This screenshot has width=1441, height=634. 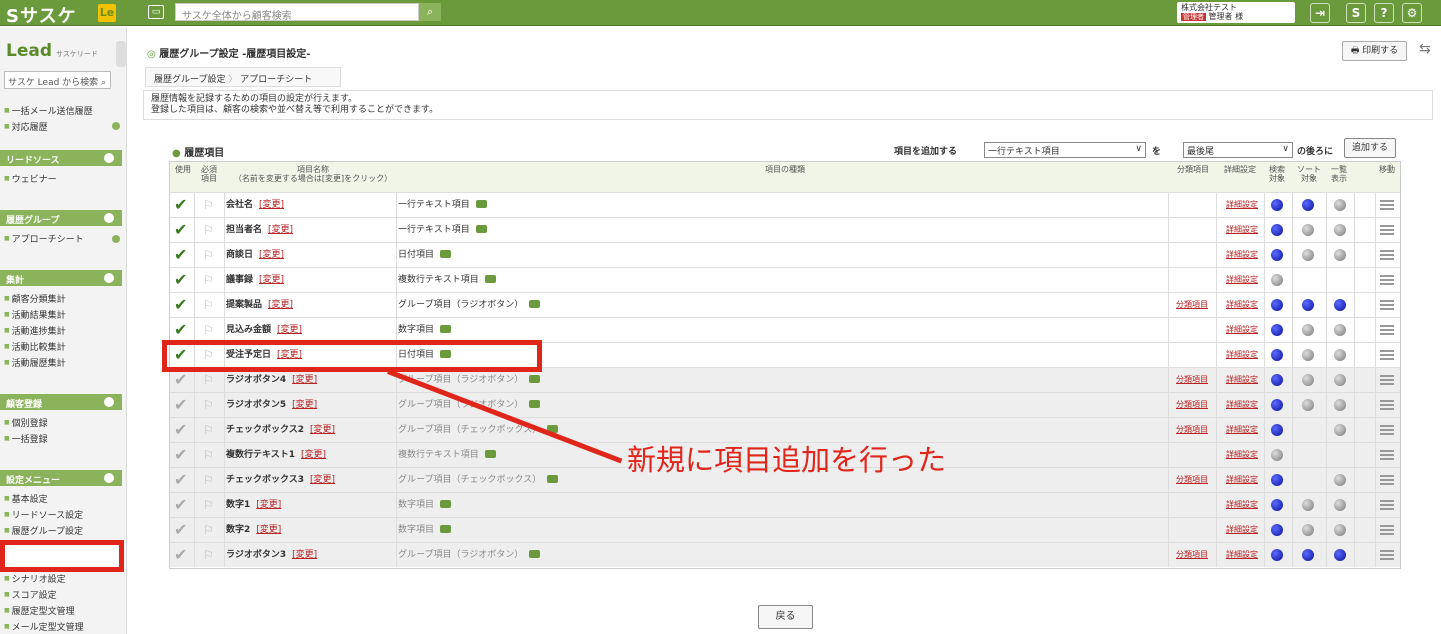 I want to click on sidebar-item: ウェビナー, so click(x=30, y=178).